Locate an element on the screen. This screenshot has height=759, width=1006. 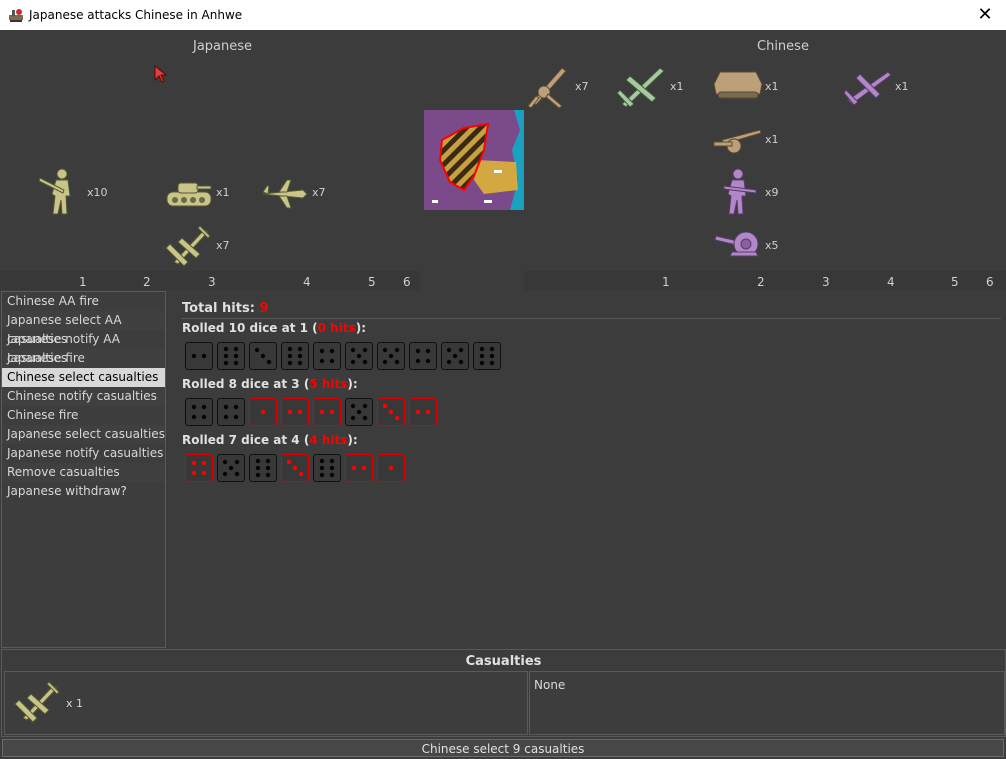
roll-hits: 5 hits is located at coordinates (328, 384).